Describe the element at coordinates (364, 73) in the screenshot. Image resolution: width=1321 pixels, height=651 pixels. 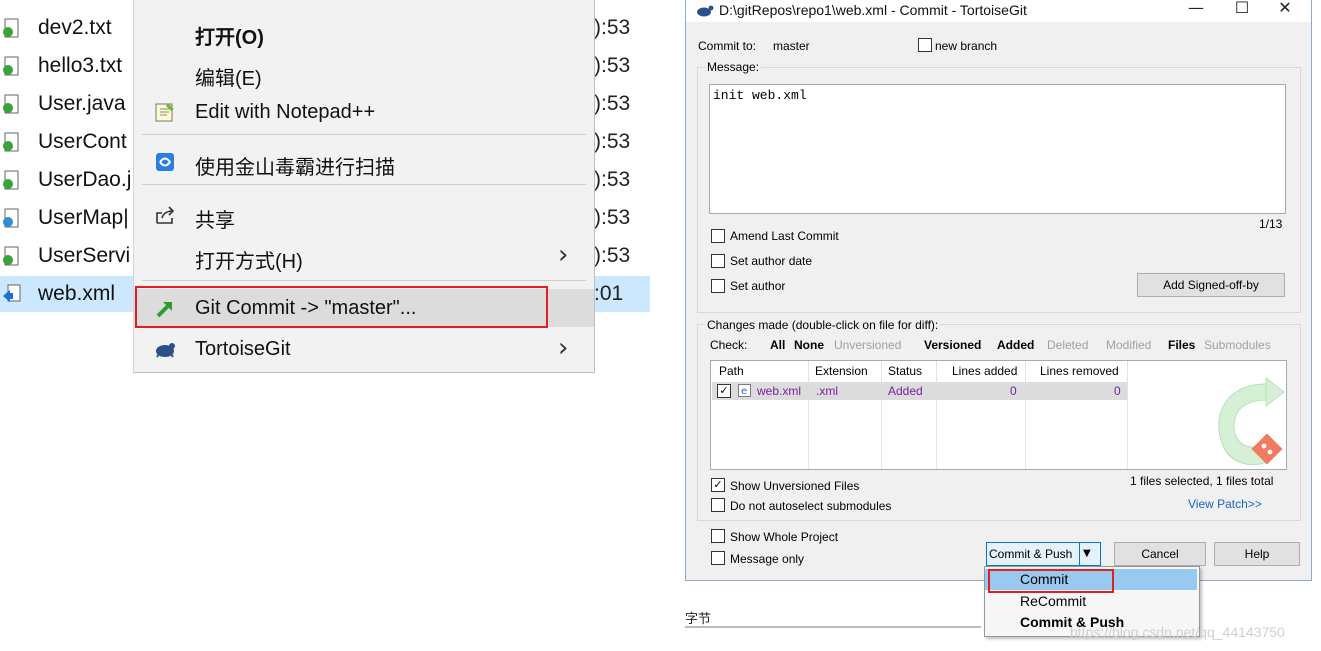
I see `menu-item-edit: 编辑(E)` at that location.